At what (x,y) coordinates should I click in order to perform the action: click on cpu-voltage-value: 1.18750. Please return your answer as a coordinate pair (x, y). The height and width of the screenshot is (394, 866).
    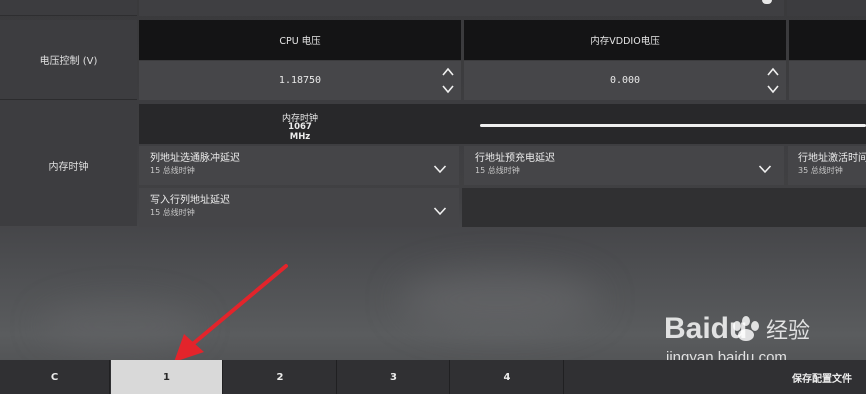
    Looking at the image, I should click on (300, 80).